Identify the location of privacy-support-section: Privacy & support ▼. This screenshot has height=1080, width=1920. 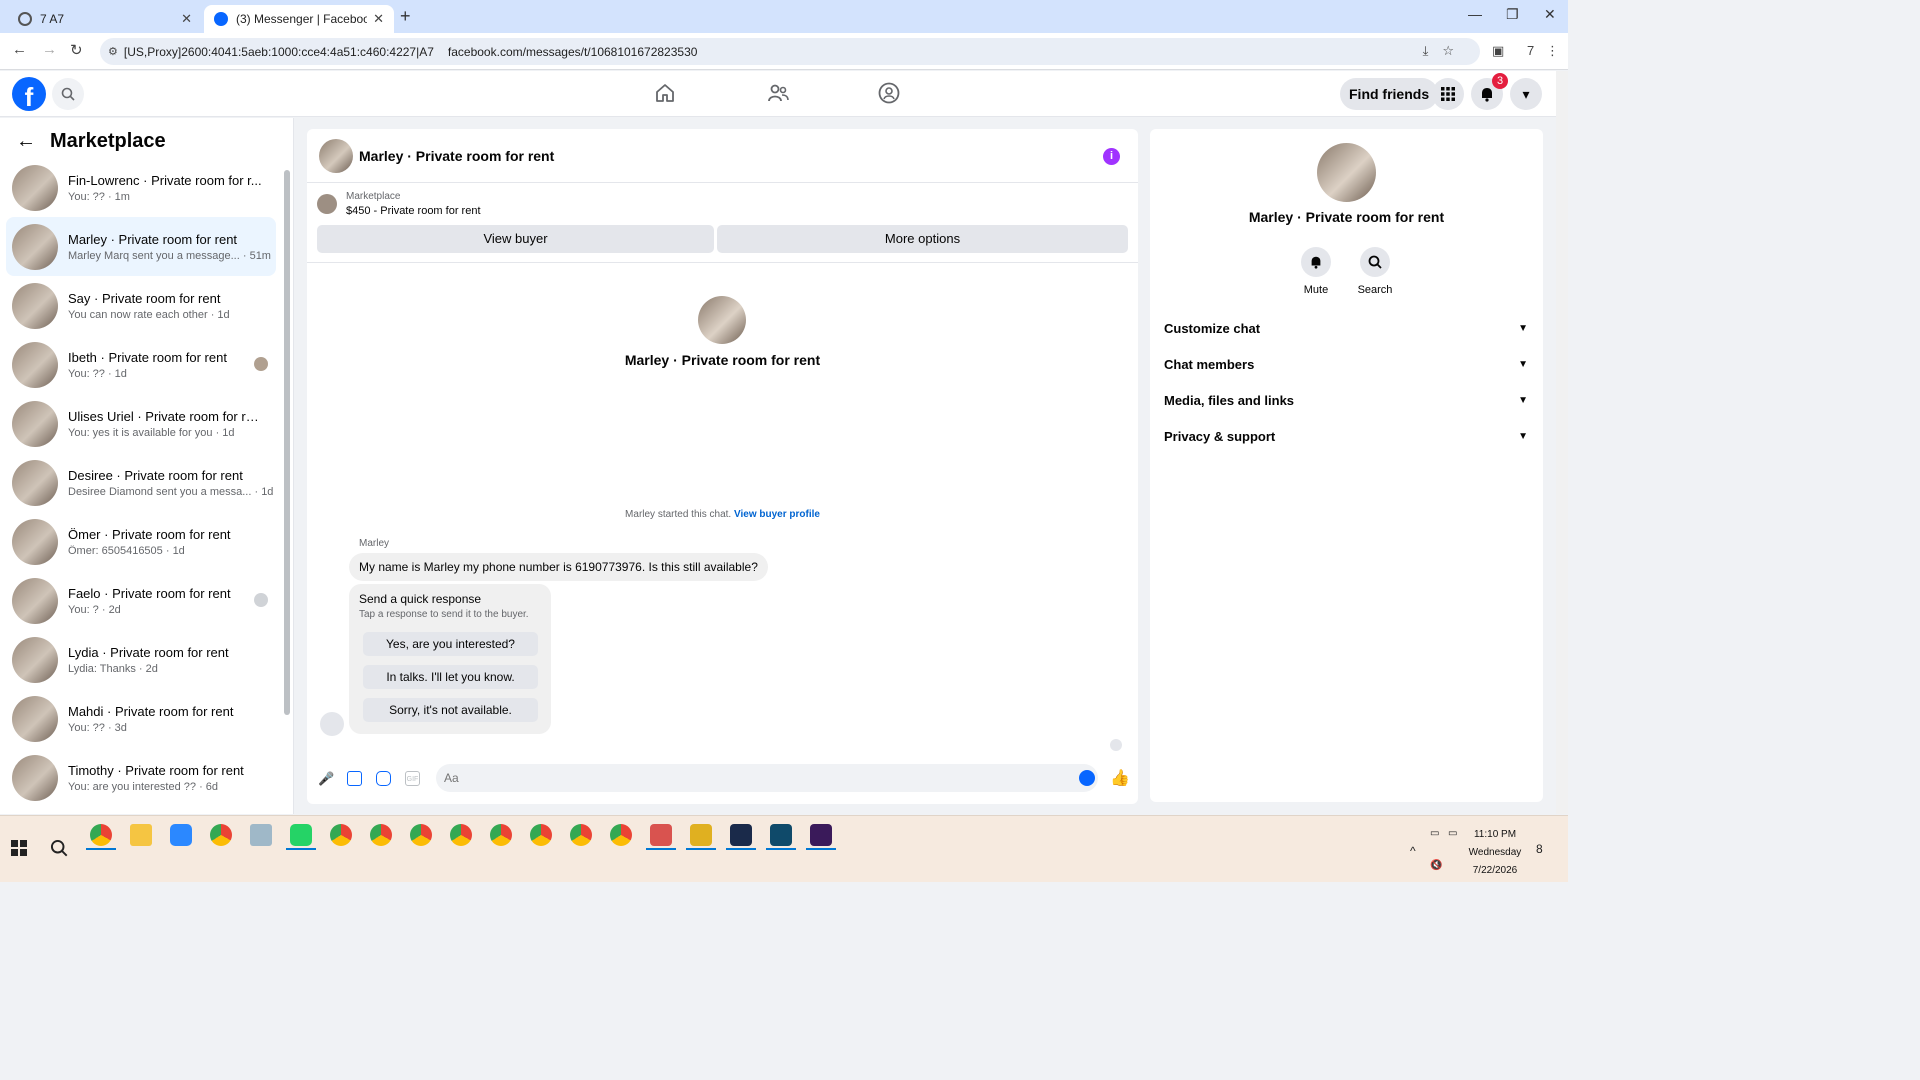
(1346, 436).